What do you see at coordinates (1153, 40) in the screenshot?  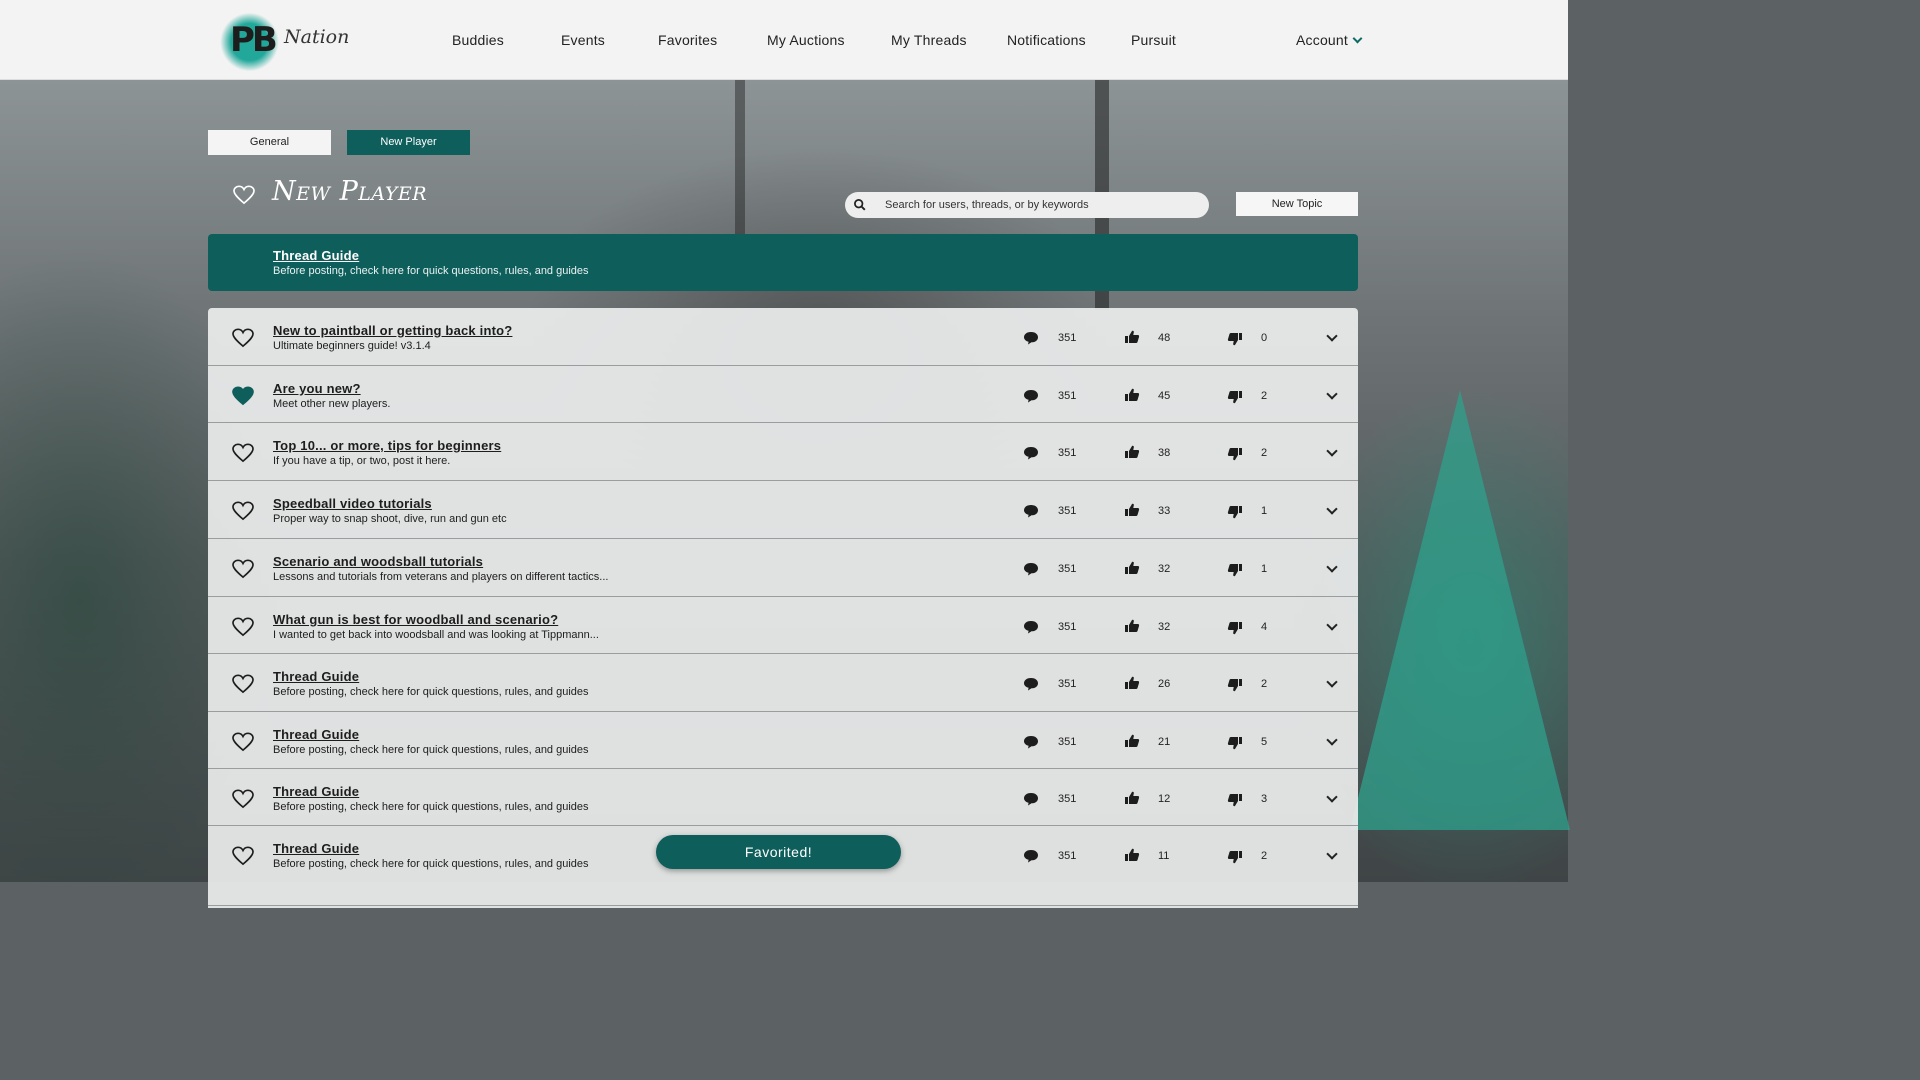 I see `nav-pursuit: Pursuit` at bounding box center [1153, 40].